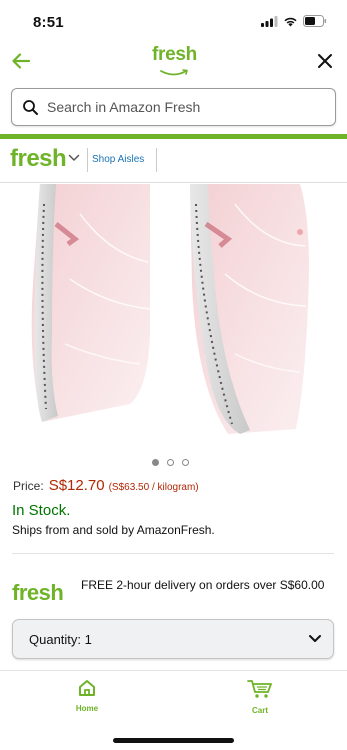  I want to click on close-button, so click(325, 61).